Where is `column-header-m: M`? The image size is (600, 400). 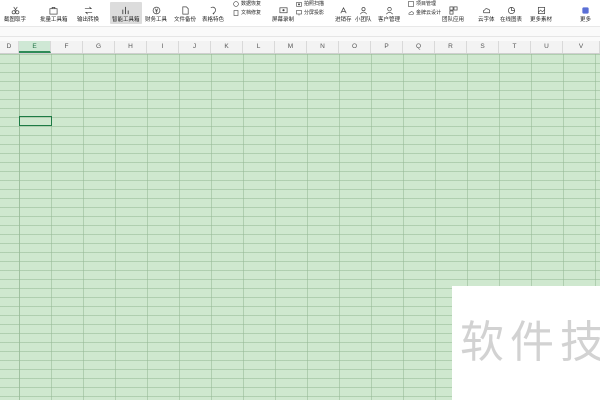
column-header-m: M is located at coordinates (291, 47).